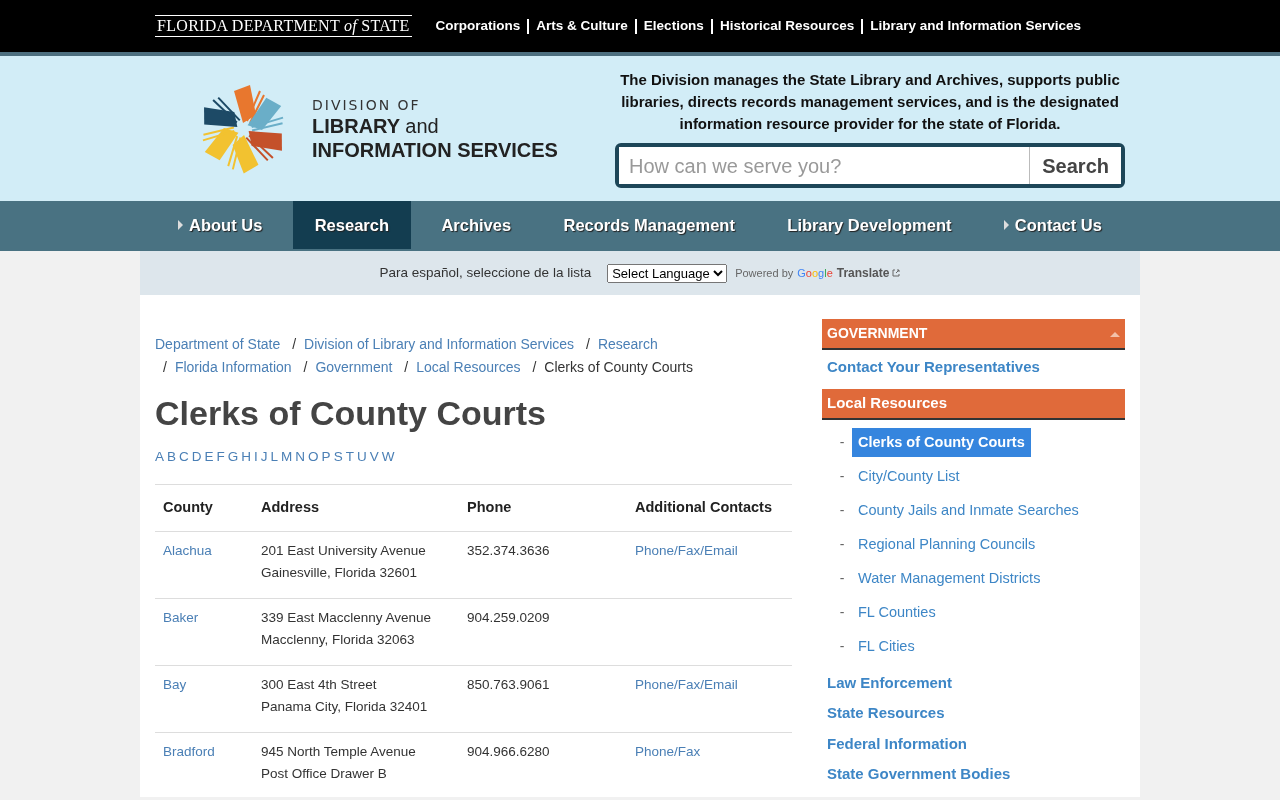 This screenshot has width=1280, height=800. Describe the element at coordinates (886, 646) in the screenshot. I see `sidebar-subitem: FL Cities` at that location.